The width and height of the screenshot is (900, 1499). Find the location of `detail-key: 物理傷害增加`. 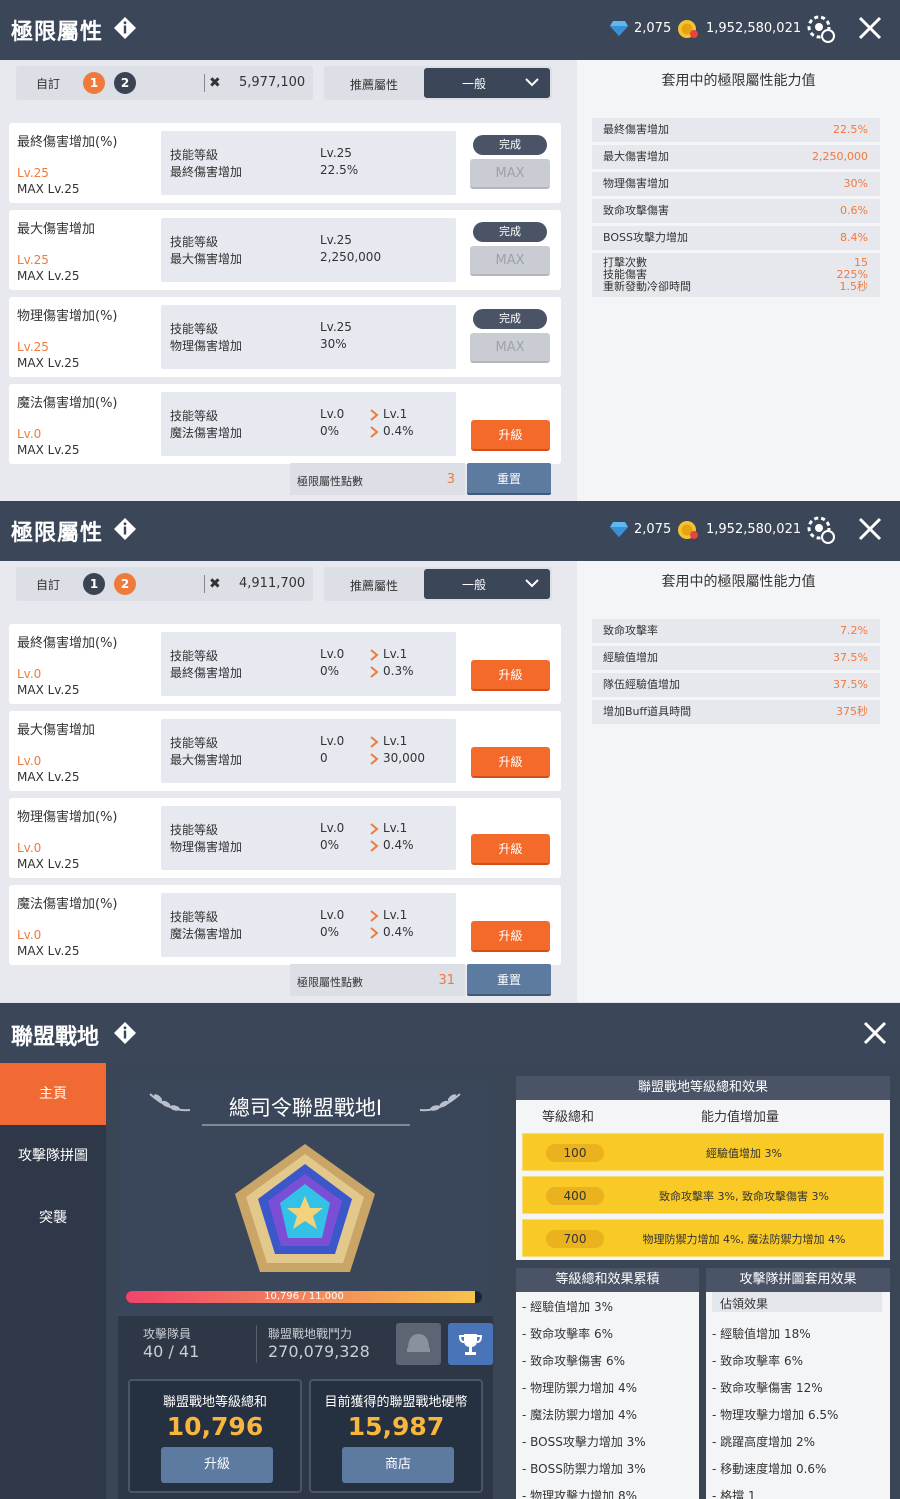

detail-key: 物理傷害增加 is located at coordinates (206, 346).